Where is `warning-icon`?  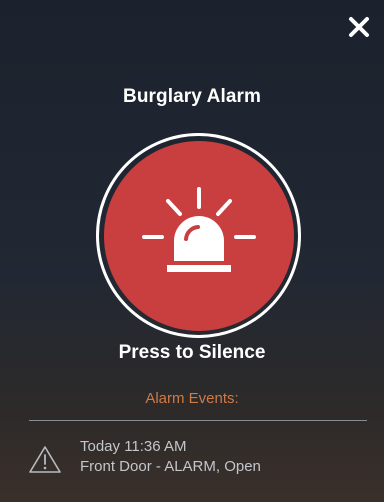
warning-icon is located at coordinates (45, 459).